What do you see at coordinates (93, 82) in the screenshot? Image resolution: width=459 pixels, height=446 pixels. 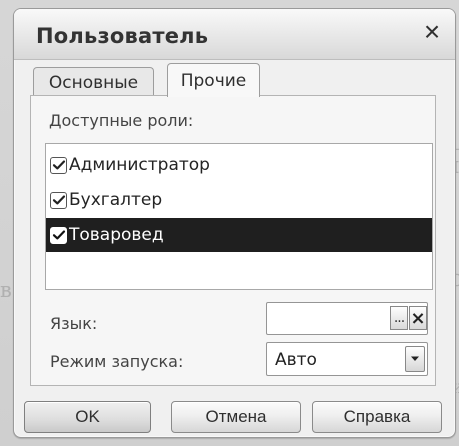 I see `tab-main: Основные` at bounding box center [93, 82].